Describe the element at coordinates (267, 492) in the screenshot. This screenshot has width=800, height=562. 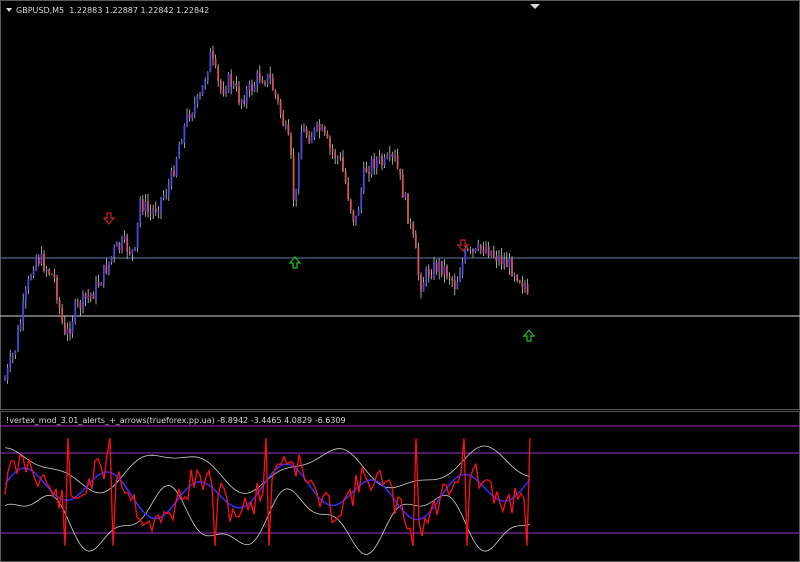
I see `indicator-red-line` at that location.